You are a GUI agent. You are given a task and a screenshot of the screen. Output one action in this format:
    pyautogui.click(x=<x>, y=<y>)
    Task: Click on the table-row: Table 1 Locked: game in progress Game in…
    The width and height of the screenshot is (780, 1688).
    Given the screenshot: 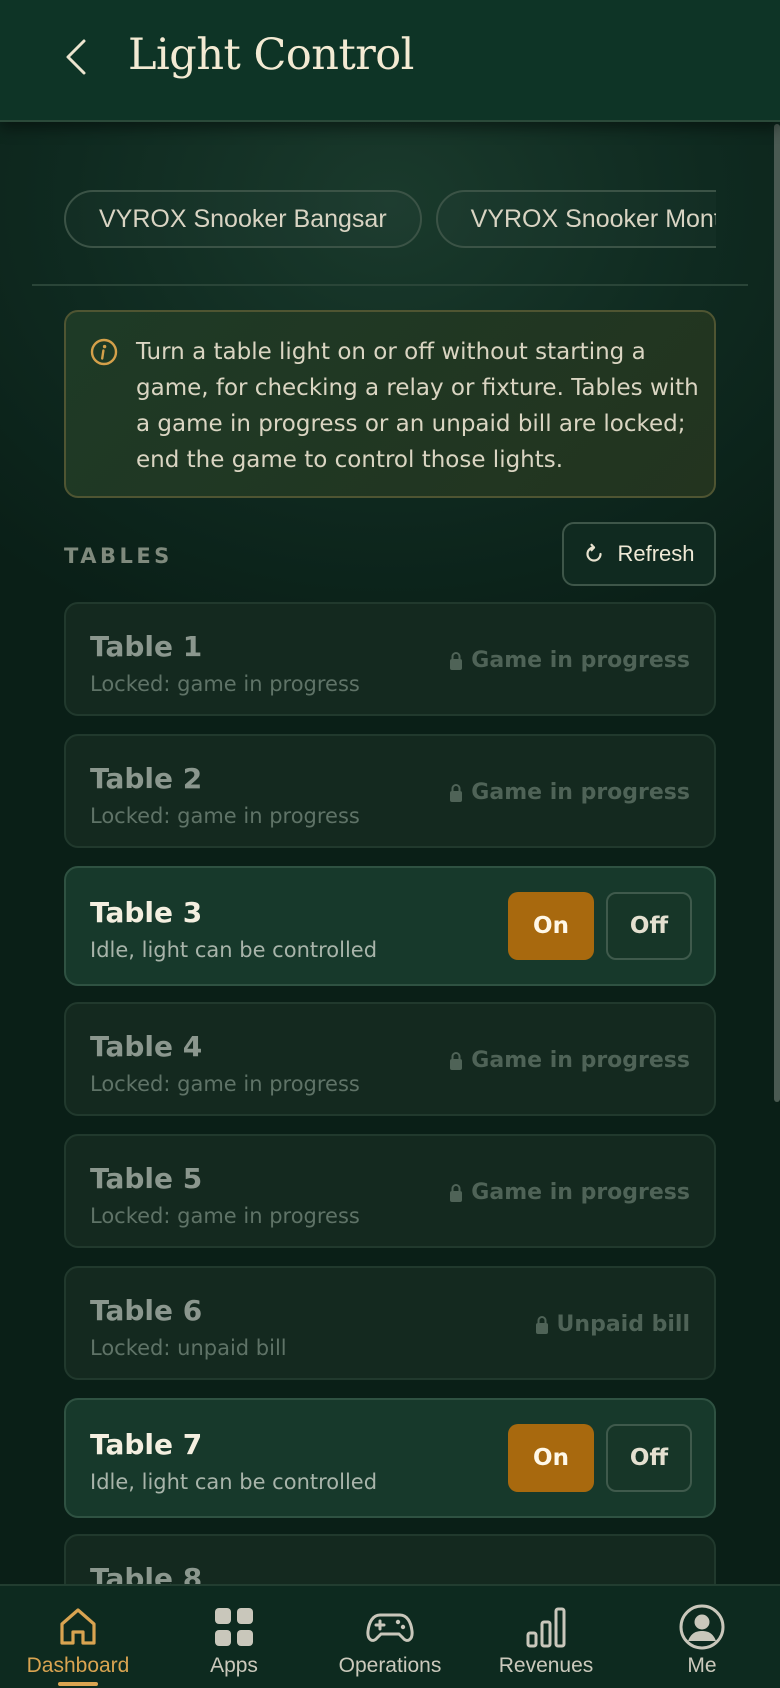 What is the action you would take?
    pyautogui.click(x=390, y=659)
    